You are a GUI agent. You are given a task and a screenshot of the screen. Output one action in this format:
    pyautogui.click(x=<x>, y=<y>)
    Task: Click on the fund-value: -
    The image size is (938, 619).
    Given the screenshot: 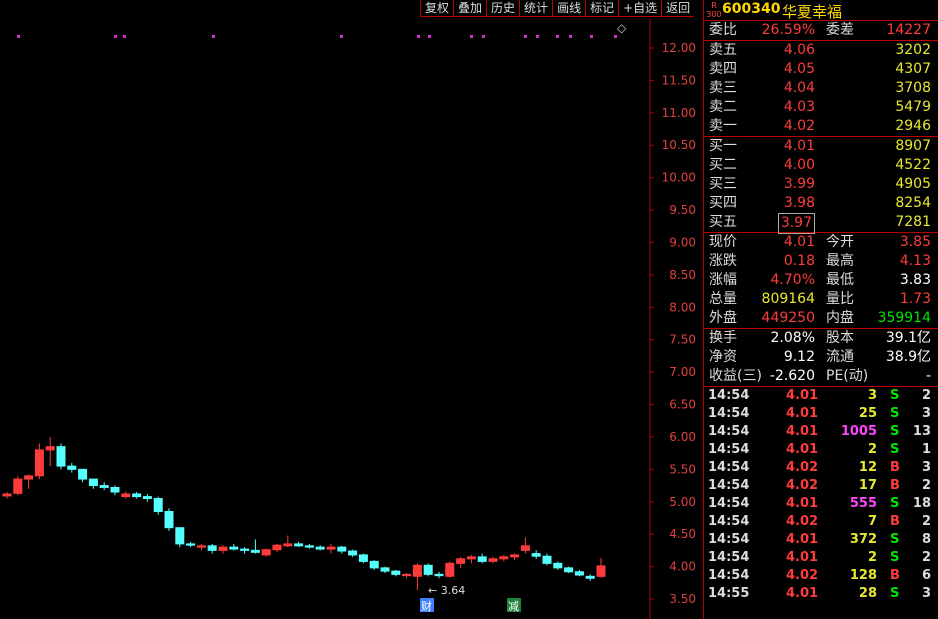 What is the action you would take?
    pyautogui.click(x=928, y=376)
    